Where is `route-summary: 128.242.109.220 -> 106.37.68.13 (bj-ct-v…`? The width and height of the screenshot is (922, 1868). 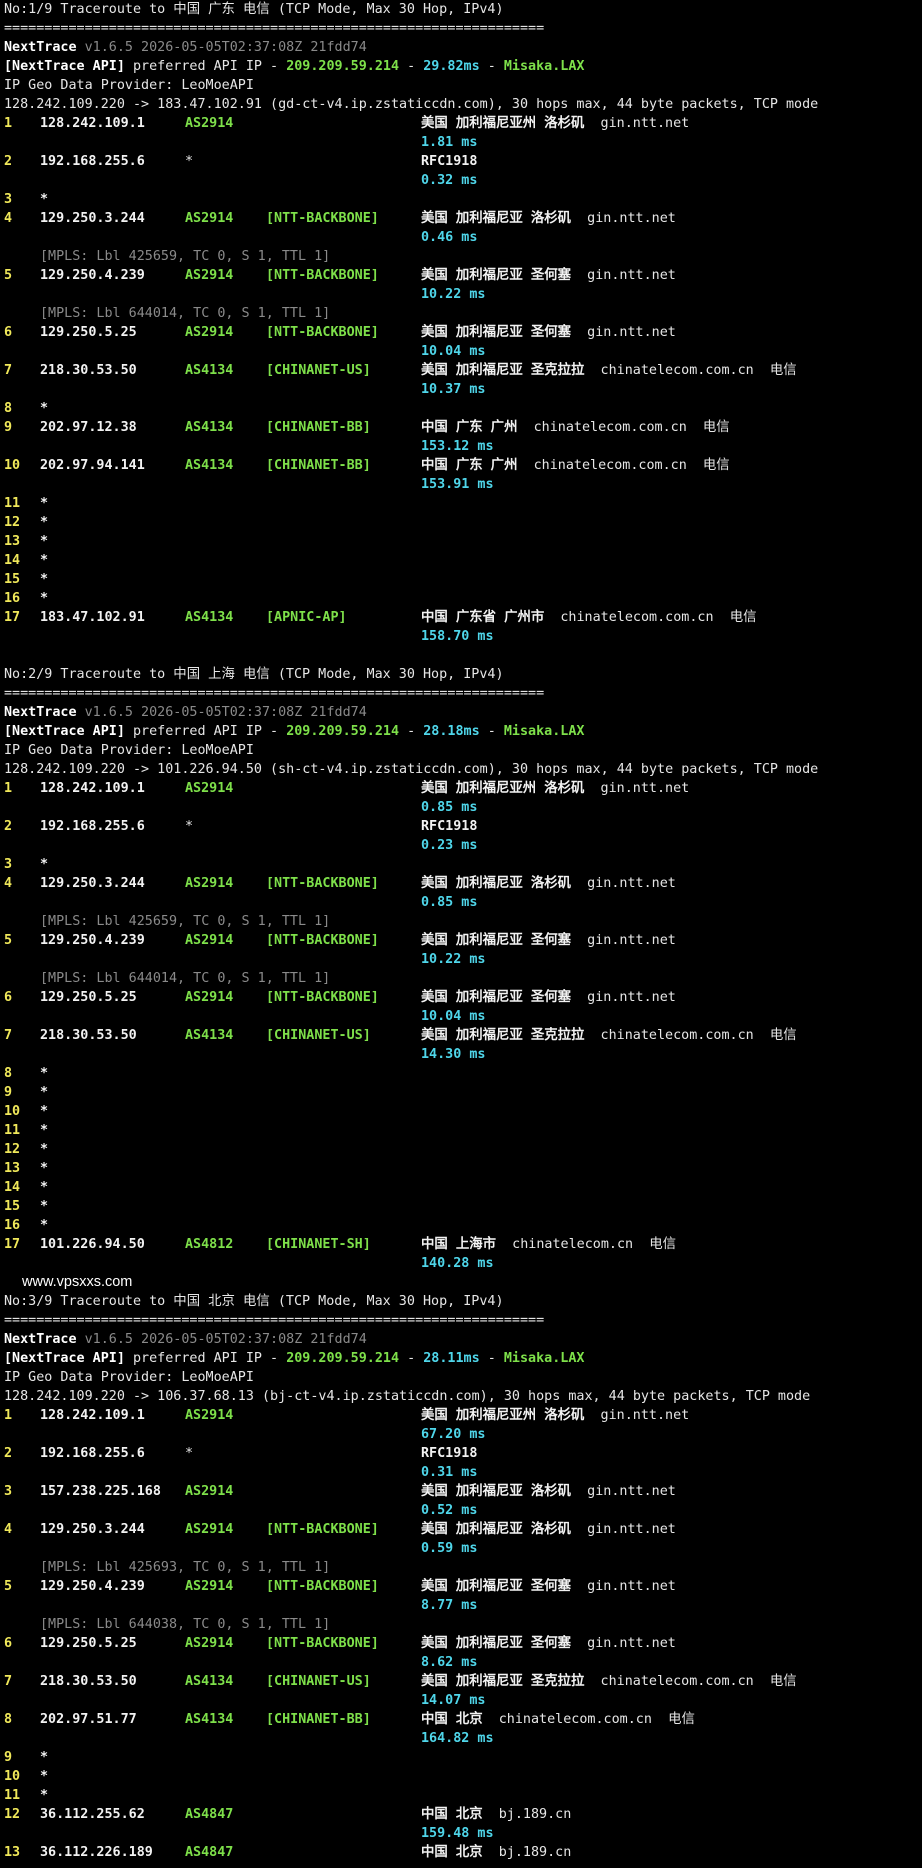
route-summary: 128.242.109.220 -> 106.37.68.13 (bj-ct-v… is located at coordinates (407, 1396).